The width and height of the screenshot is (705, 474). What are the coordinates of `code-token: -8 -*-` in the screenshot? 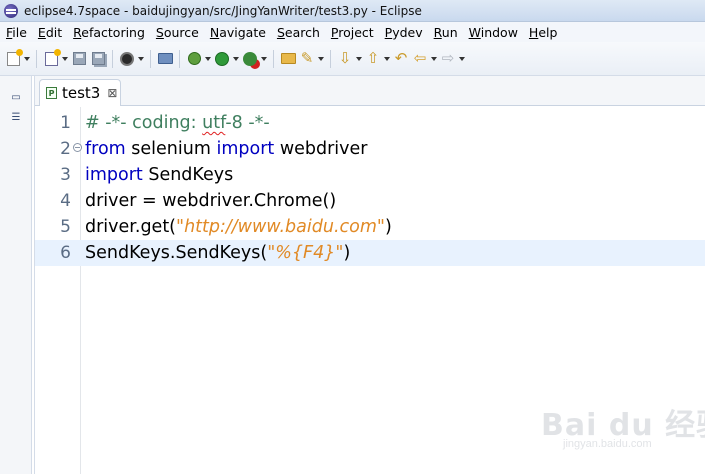 It's located at (247, 123).